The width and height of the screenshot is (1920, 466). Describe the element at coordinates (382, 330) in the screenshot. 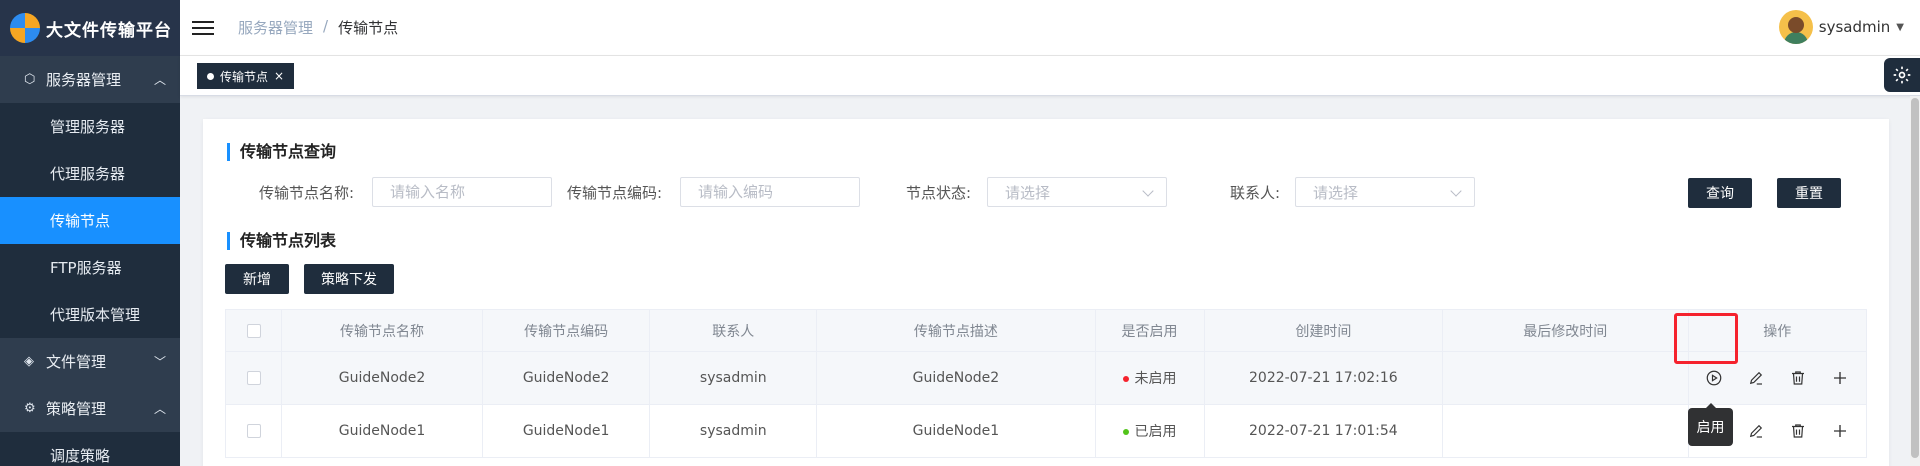

I see `column-header: 传输节点名称` at that location.